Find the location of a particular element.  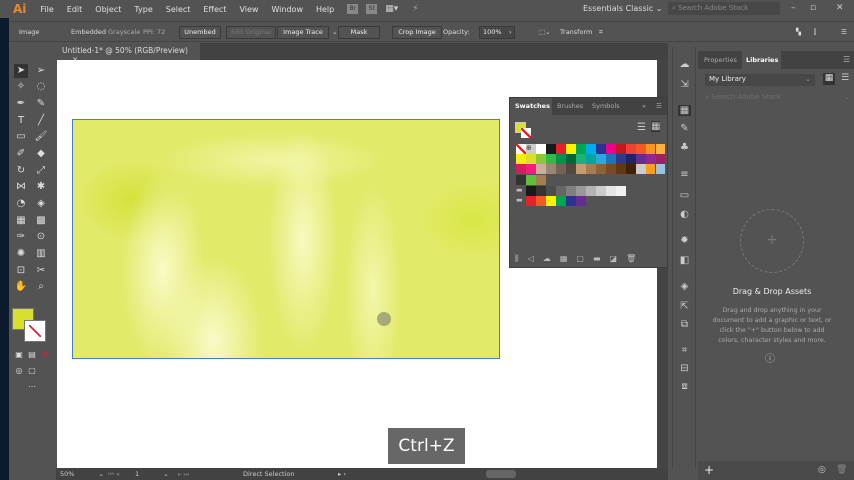

cc-sync-icon: ◎ is located at coordinates (822, 470).